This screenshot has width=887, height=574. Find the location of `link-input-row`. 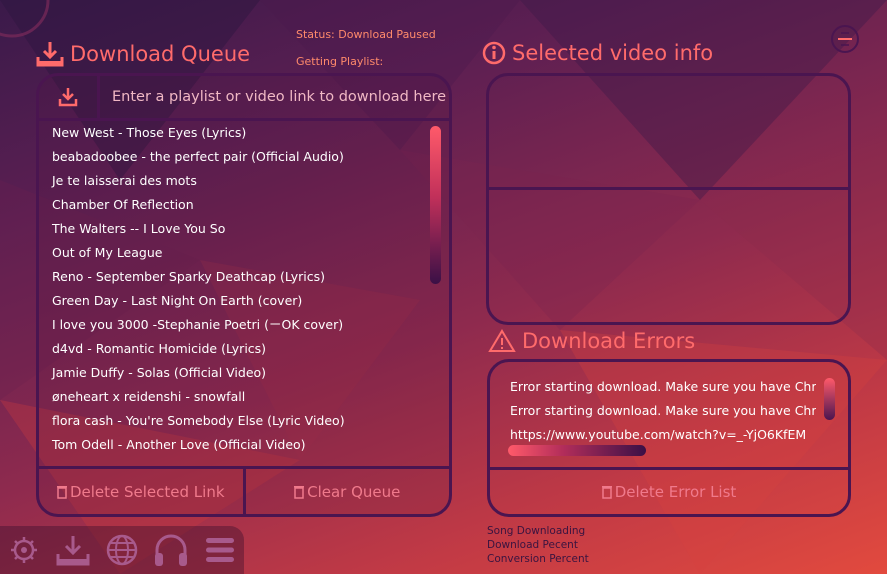

link-input-row is located at coordinates (244, 98).